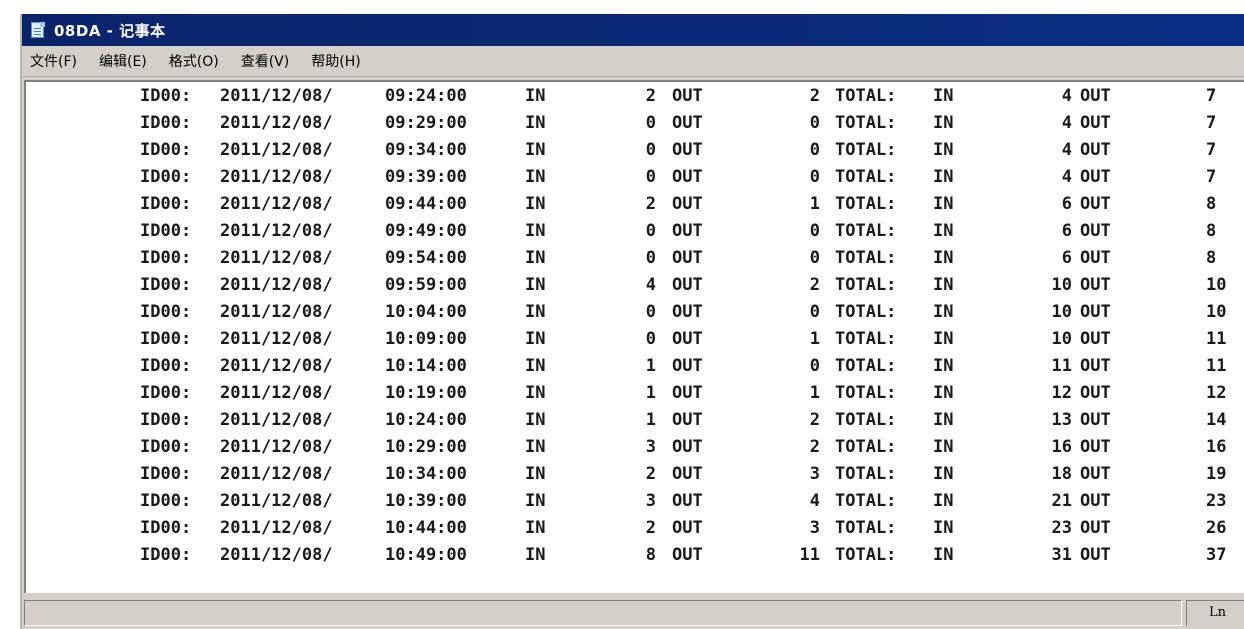  I want to click on line-field: 37, so click(1216, 555).